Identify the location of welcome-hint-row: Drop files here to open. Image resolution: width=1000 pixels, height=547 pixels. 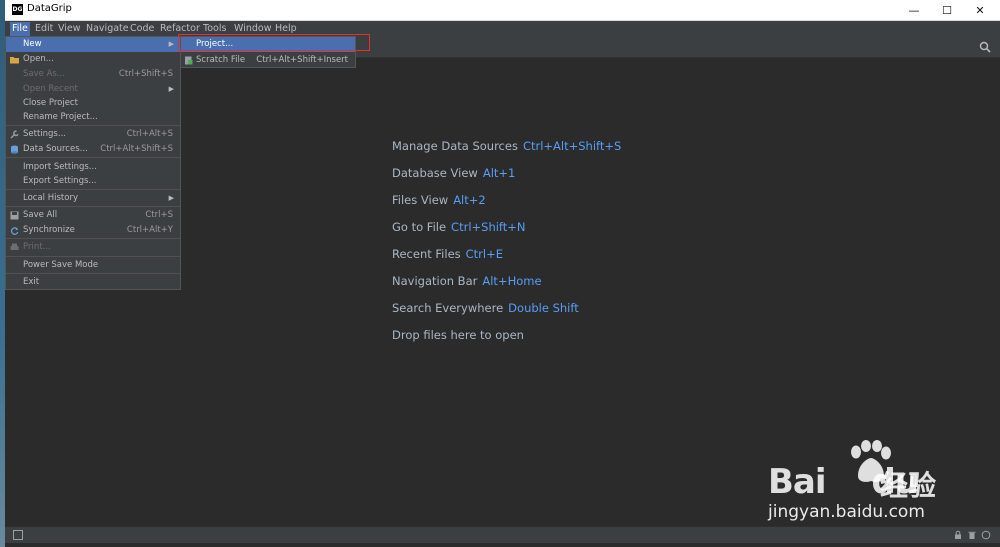
(458, 335).